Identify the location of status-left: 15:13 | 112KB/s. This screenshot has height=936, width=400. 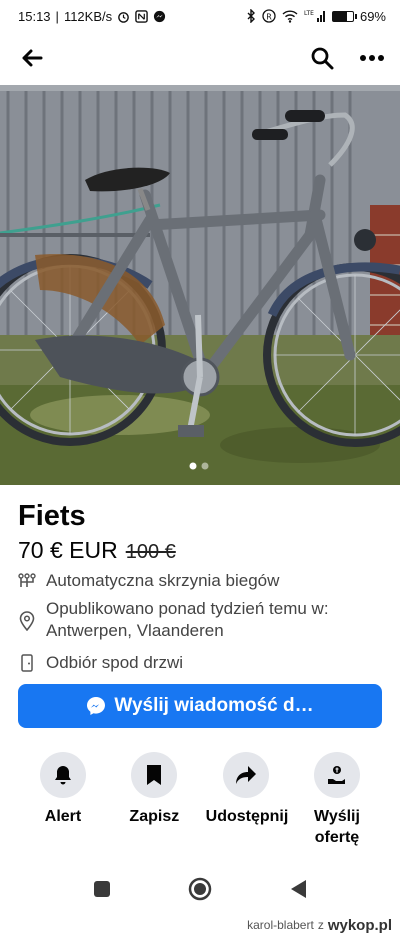
(92, 16).